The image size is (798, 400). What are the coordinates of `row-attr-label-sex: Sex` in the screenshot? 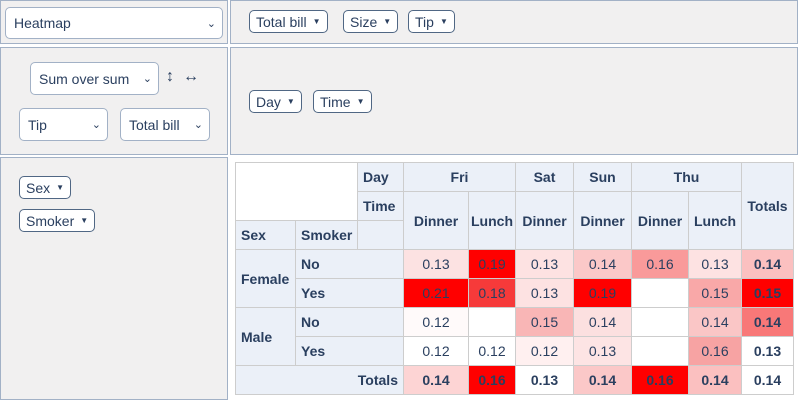 It's located at (266, 235).